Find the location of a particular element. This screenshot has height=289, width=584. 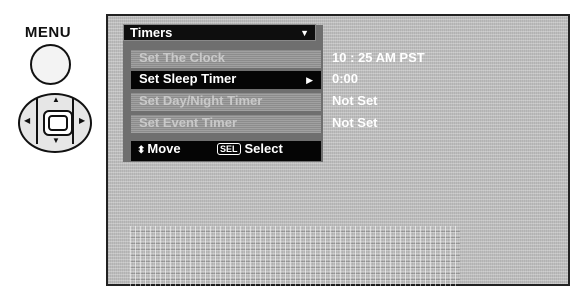

dpad-down-arrow-icon: ▼ is located at coordinates (56, 141).